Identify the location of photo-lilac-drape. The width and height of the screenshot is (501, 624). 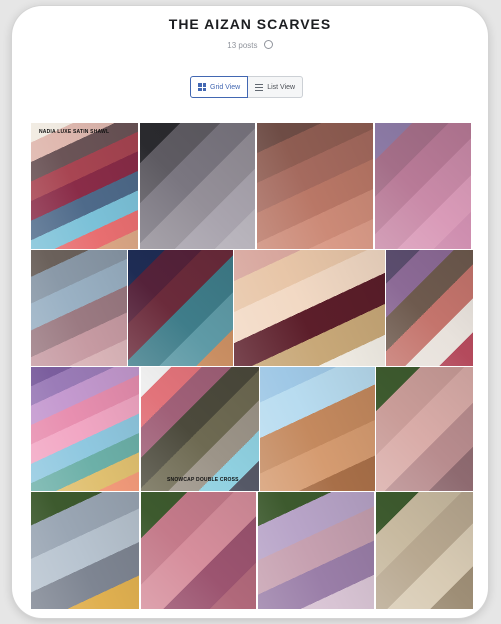
(316, 550).